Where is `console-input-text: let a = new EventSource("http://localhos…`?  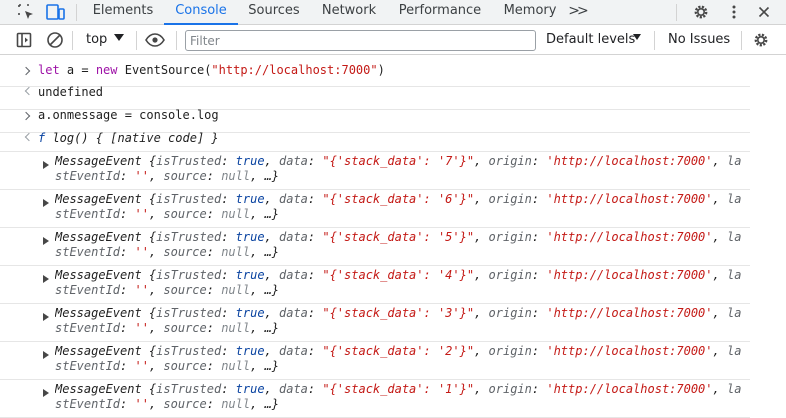 console-input-text: let a = new EventSource("http://localhos… is located at coordinates (211, 70).